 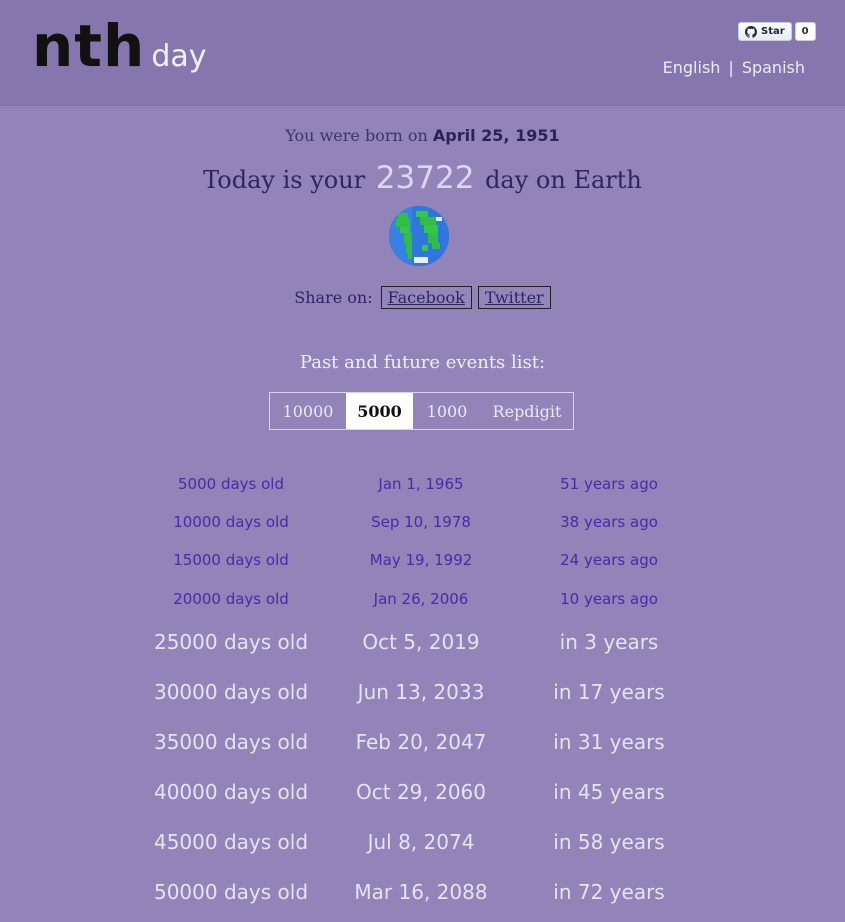 I want to click on event-relative-time: in 3 years, so click(x=609, y=642).